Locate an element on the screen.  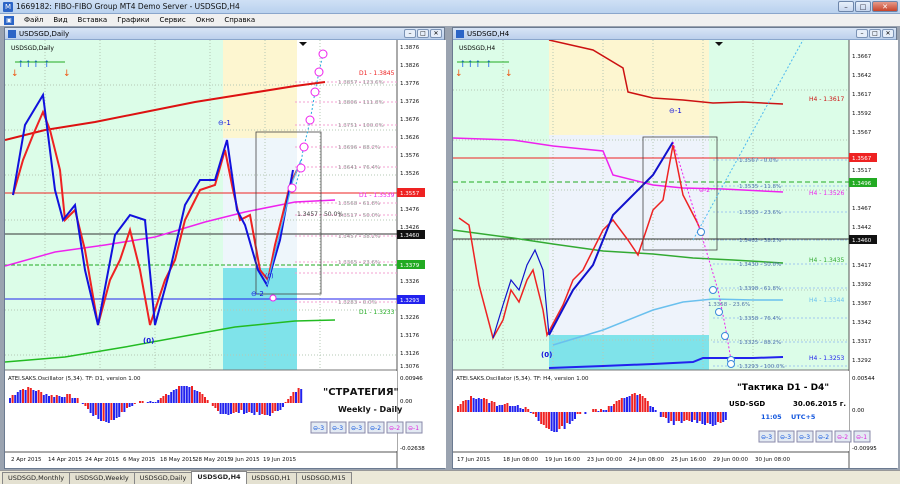
tab-m15: USDSGD,M15 is located at coordinates (323, 478).